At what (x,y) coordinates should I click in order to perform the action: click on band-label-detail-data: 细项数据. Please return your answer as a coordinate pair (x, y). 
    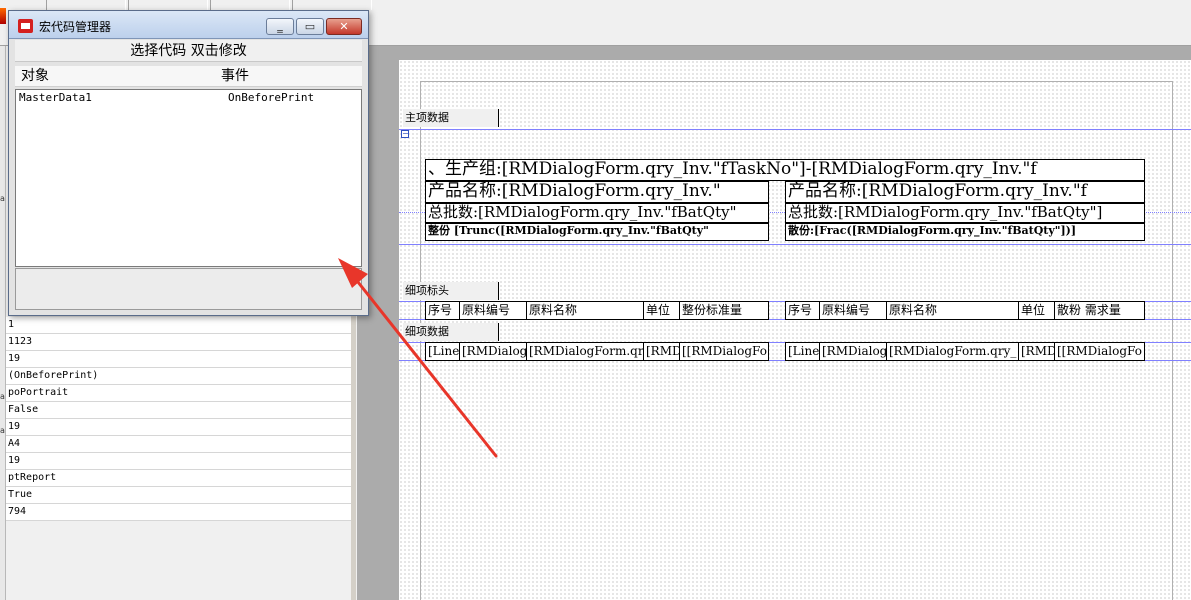
    Looking at the image, I should click on (451, 332).